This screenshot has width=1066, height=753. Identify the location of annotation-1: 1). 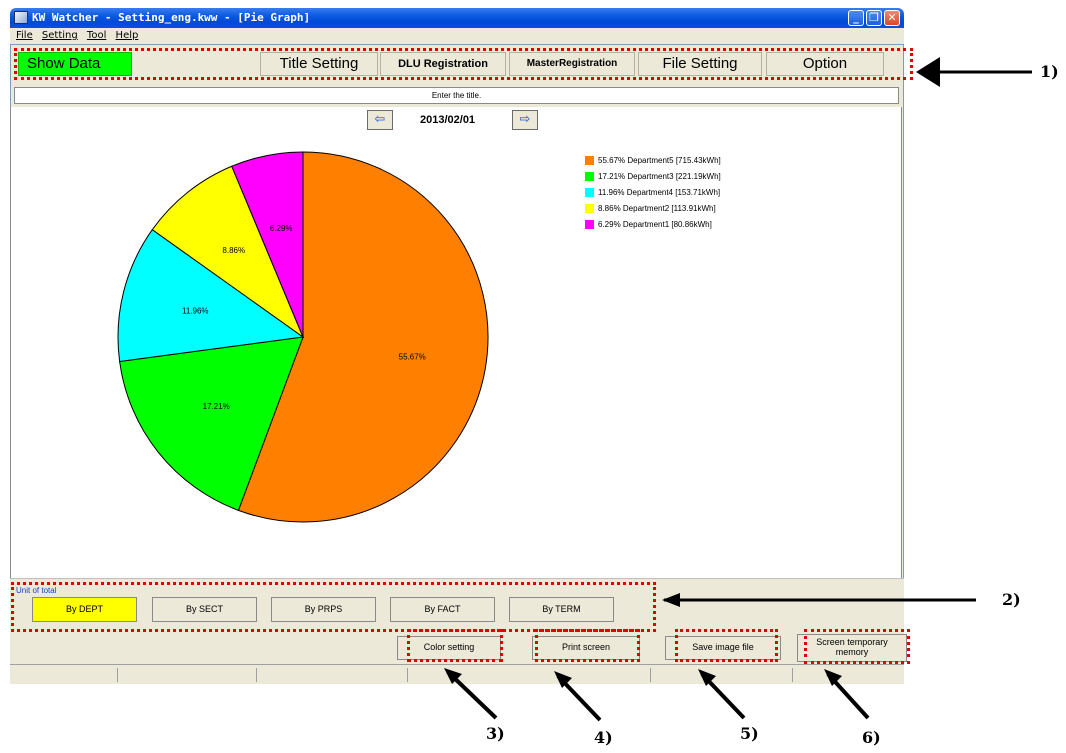
(1049, 71).